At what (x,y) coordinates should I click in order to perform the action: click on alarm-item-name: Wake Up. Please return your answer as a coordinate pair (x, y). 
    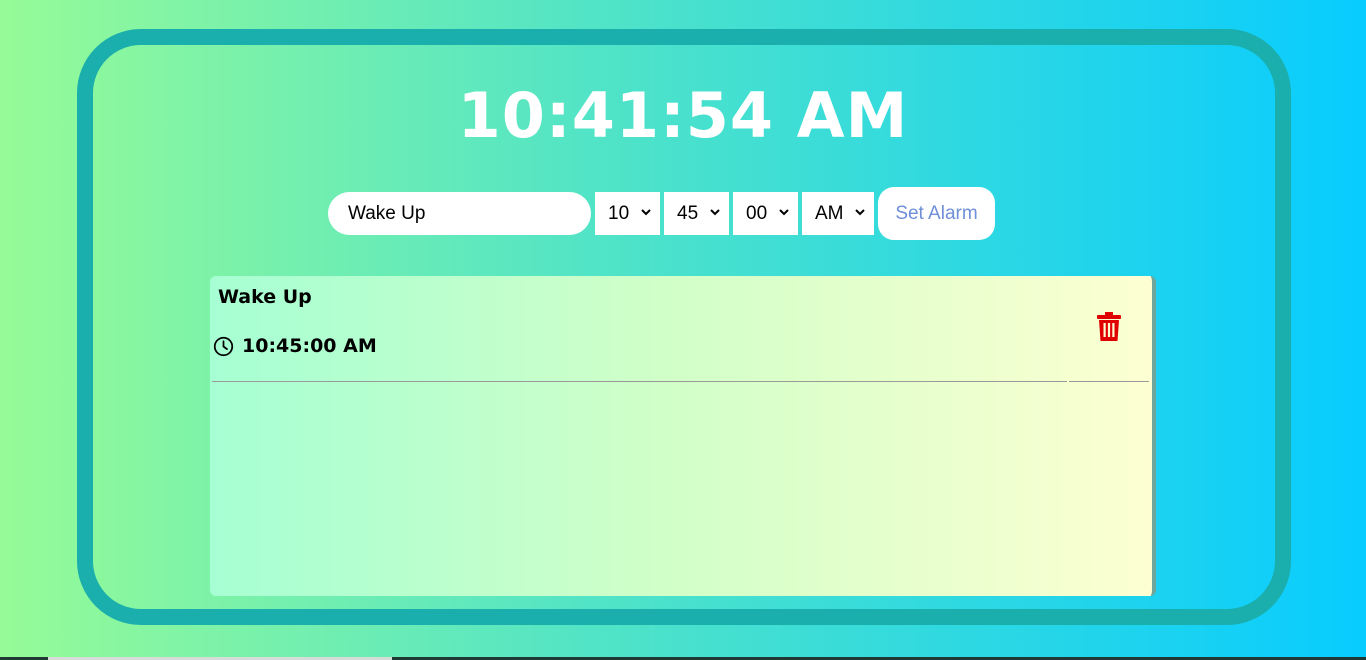
    Looking at the image, I should click on (265, 297).